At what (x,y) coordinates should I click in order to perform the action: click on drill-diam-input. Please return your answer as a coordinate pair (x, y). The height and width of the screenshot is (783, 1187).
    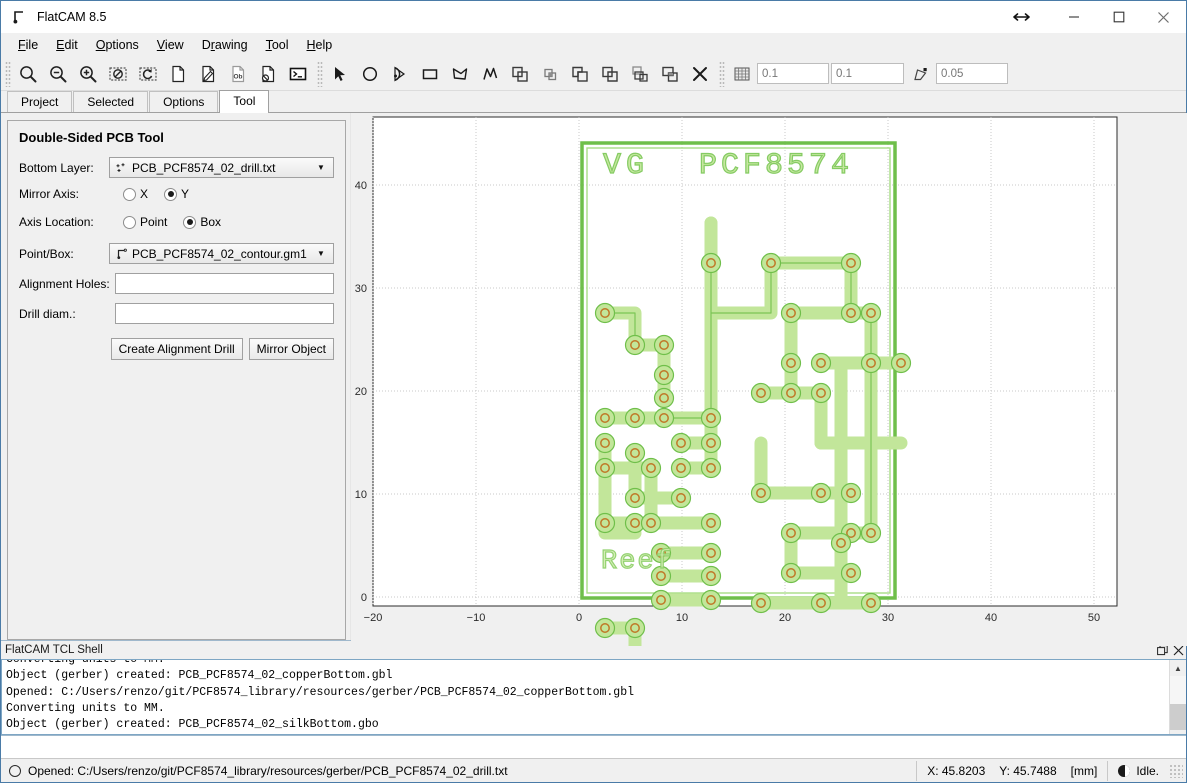
    Looking at the image, I should click on (224, 313).